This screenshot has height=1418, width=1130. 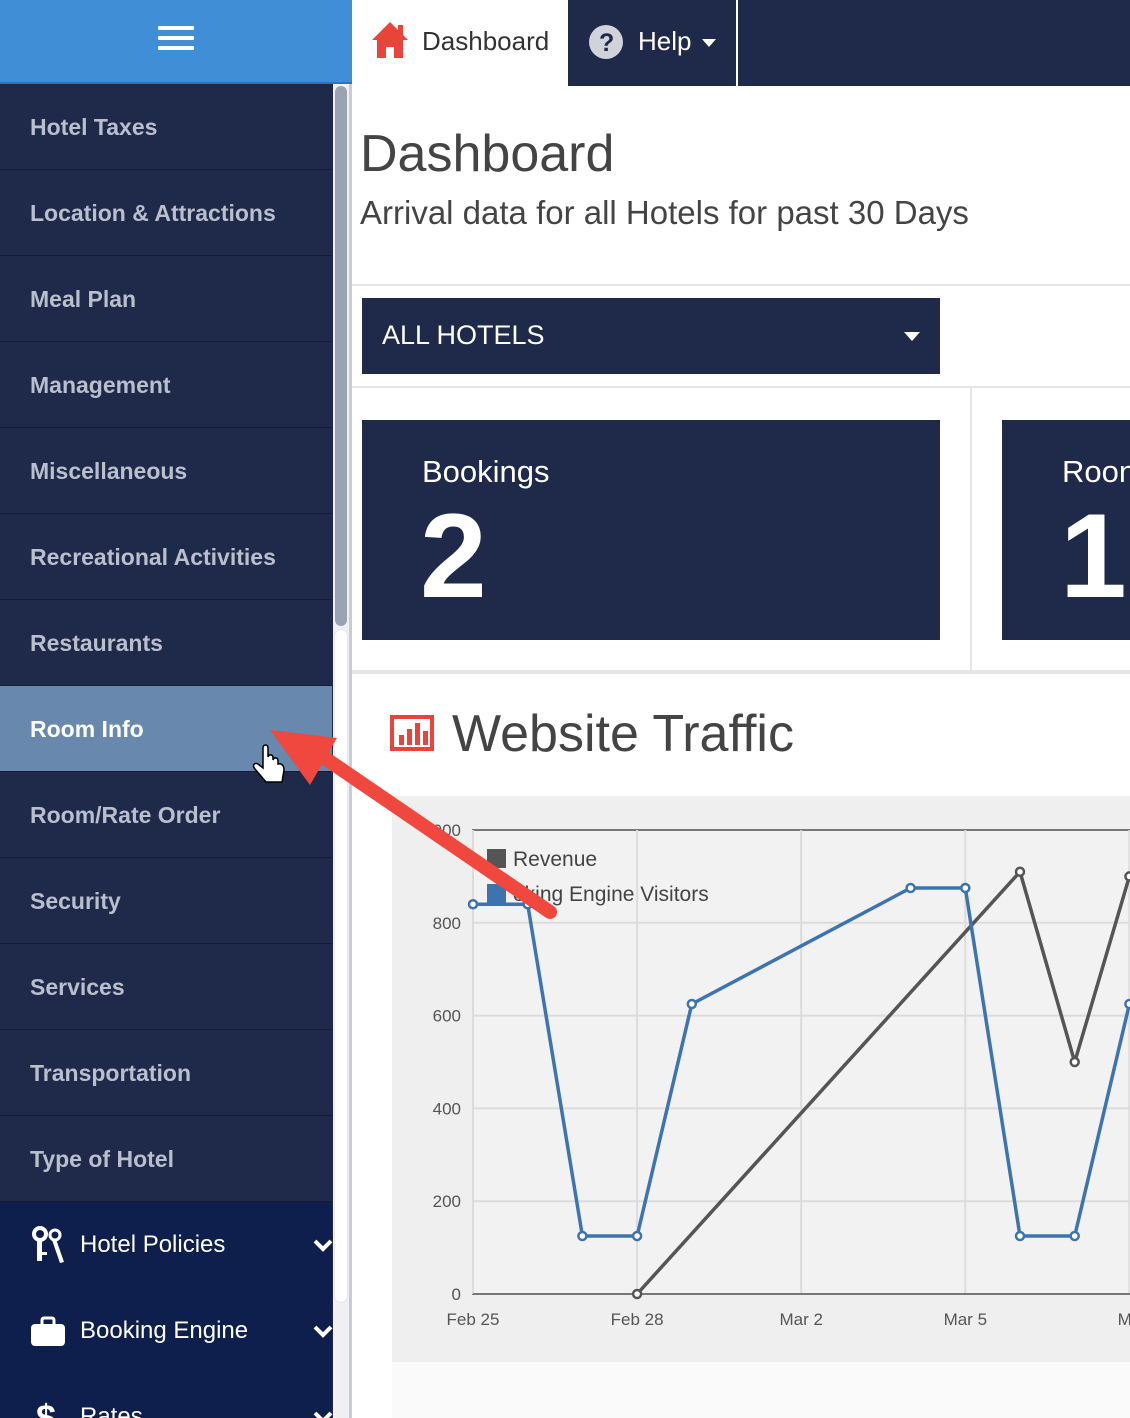 What do you see at coordinates (447, 1201) in the screenshot?
I see `y-tick-label: 200` at bounding box center [447, 1201].